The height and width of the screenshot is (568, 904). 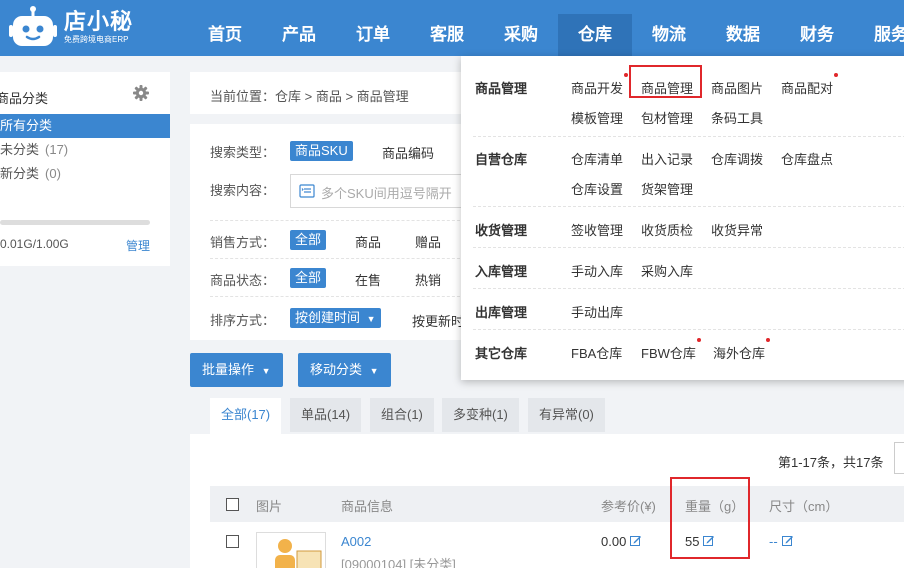 What do you see at coordinates (342, 96) in the screenshot?
I see `breadcrumb-path: 仓库 > 商品 > 商品管理` at bounding box center [342, 96].